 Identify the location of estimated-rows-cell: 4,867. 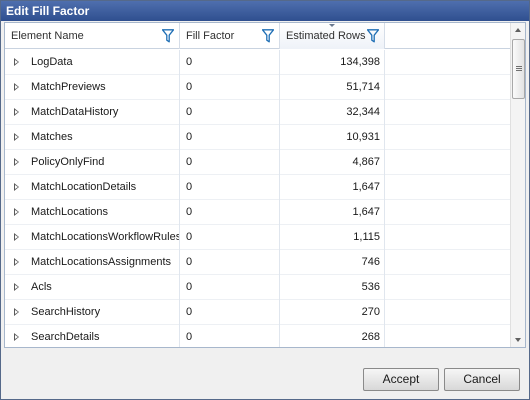
(332, 162).